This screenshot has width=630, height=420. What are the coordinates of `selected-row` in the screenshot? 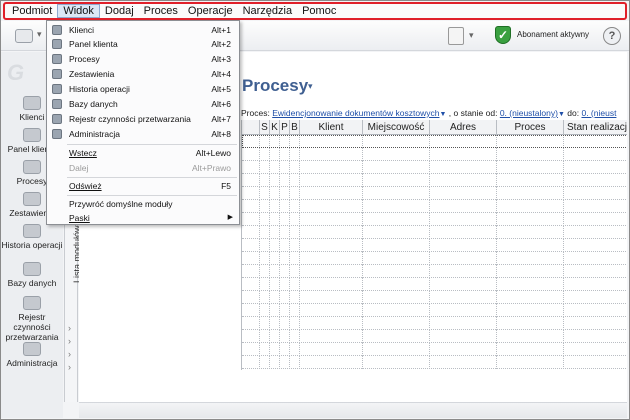 It's located at (434, 141).